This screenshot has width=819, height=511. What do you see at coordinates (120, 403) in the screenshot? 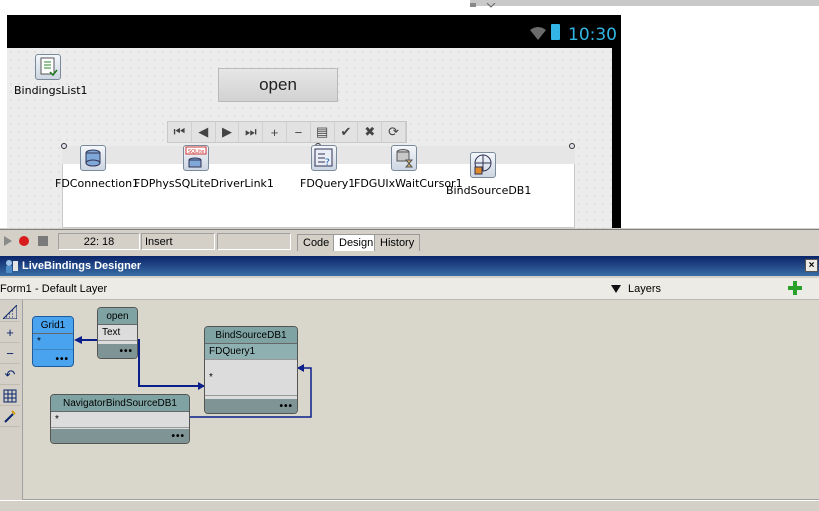
I see `node-title: NavigatorBindSourceDB1` at bounding box center [120, 403].